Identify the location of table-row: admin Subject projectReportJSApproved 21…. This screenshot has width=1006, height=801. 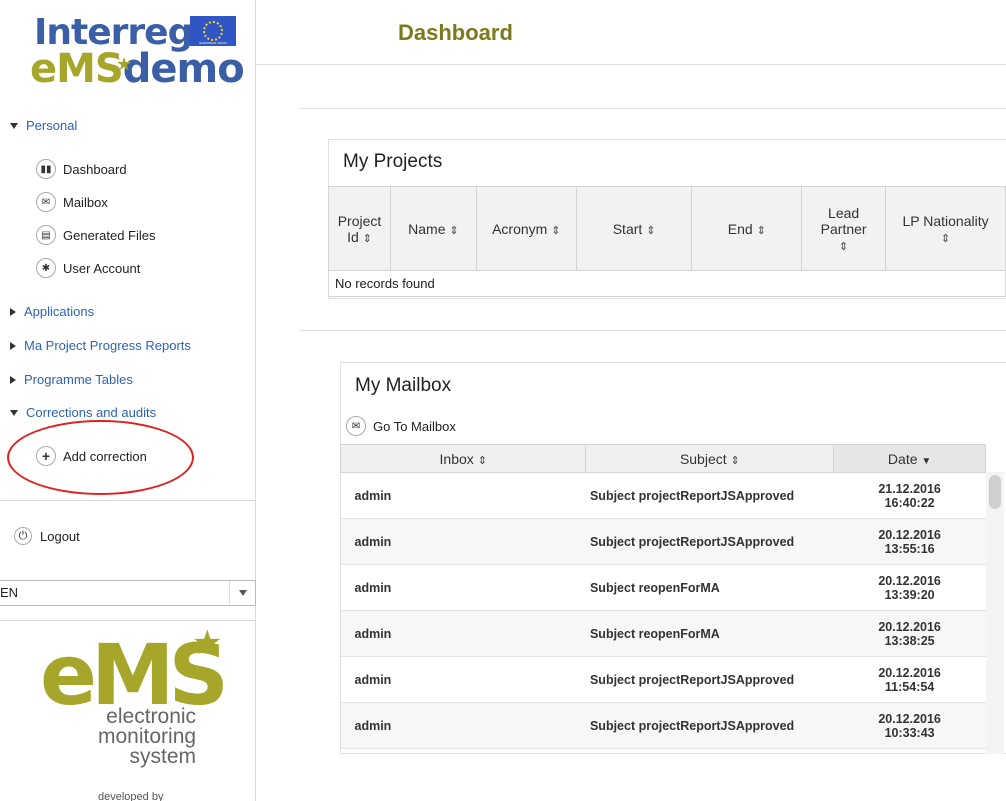
(663, 495).